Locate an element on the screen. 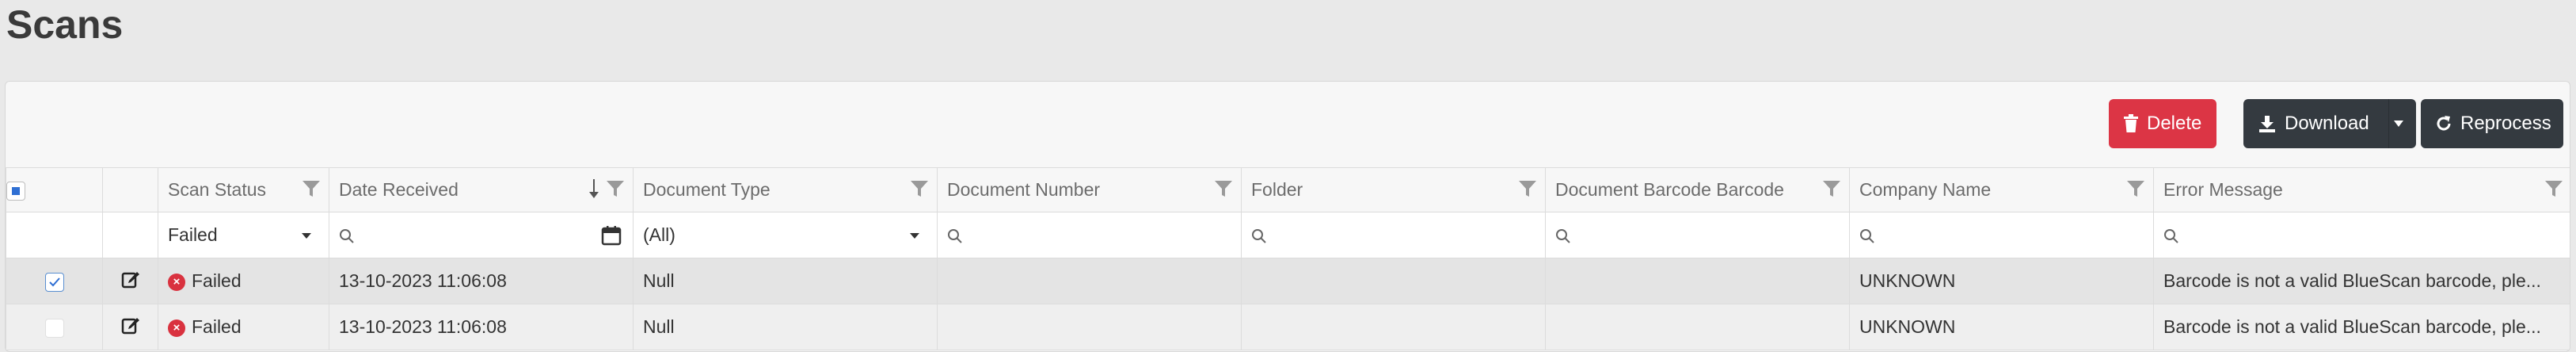  select-all-checkbox is located at coordinates (15, 191).